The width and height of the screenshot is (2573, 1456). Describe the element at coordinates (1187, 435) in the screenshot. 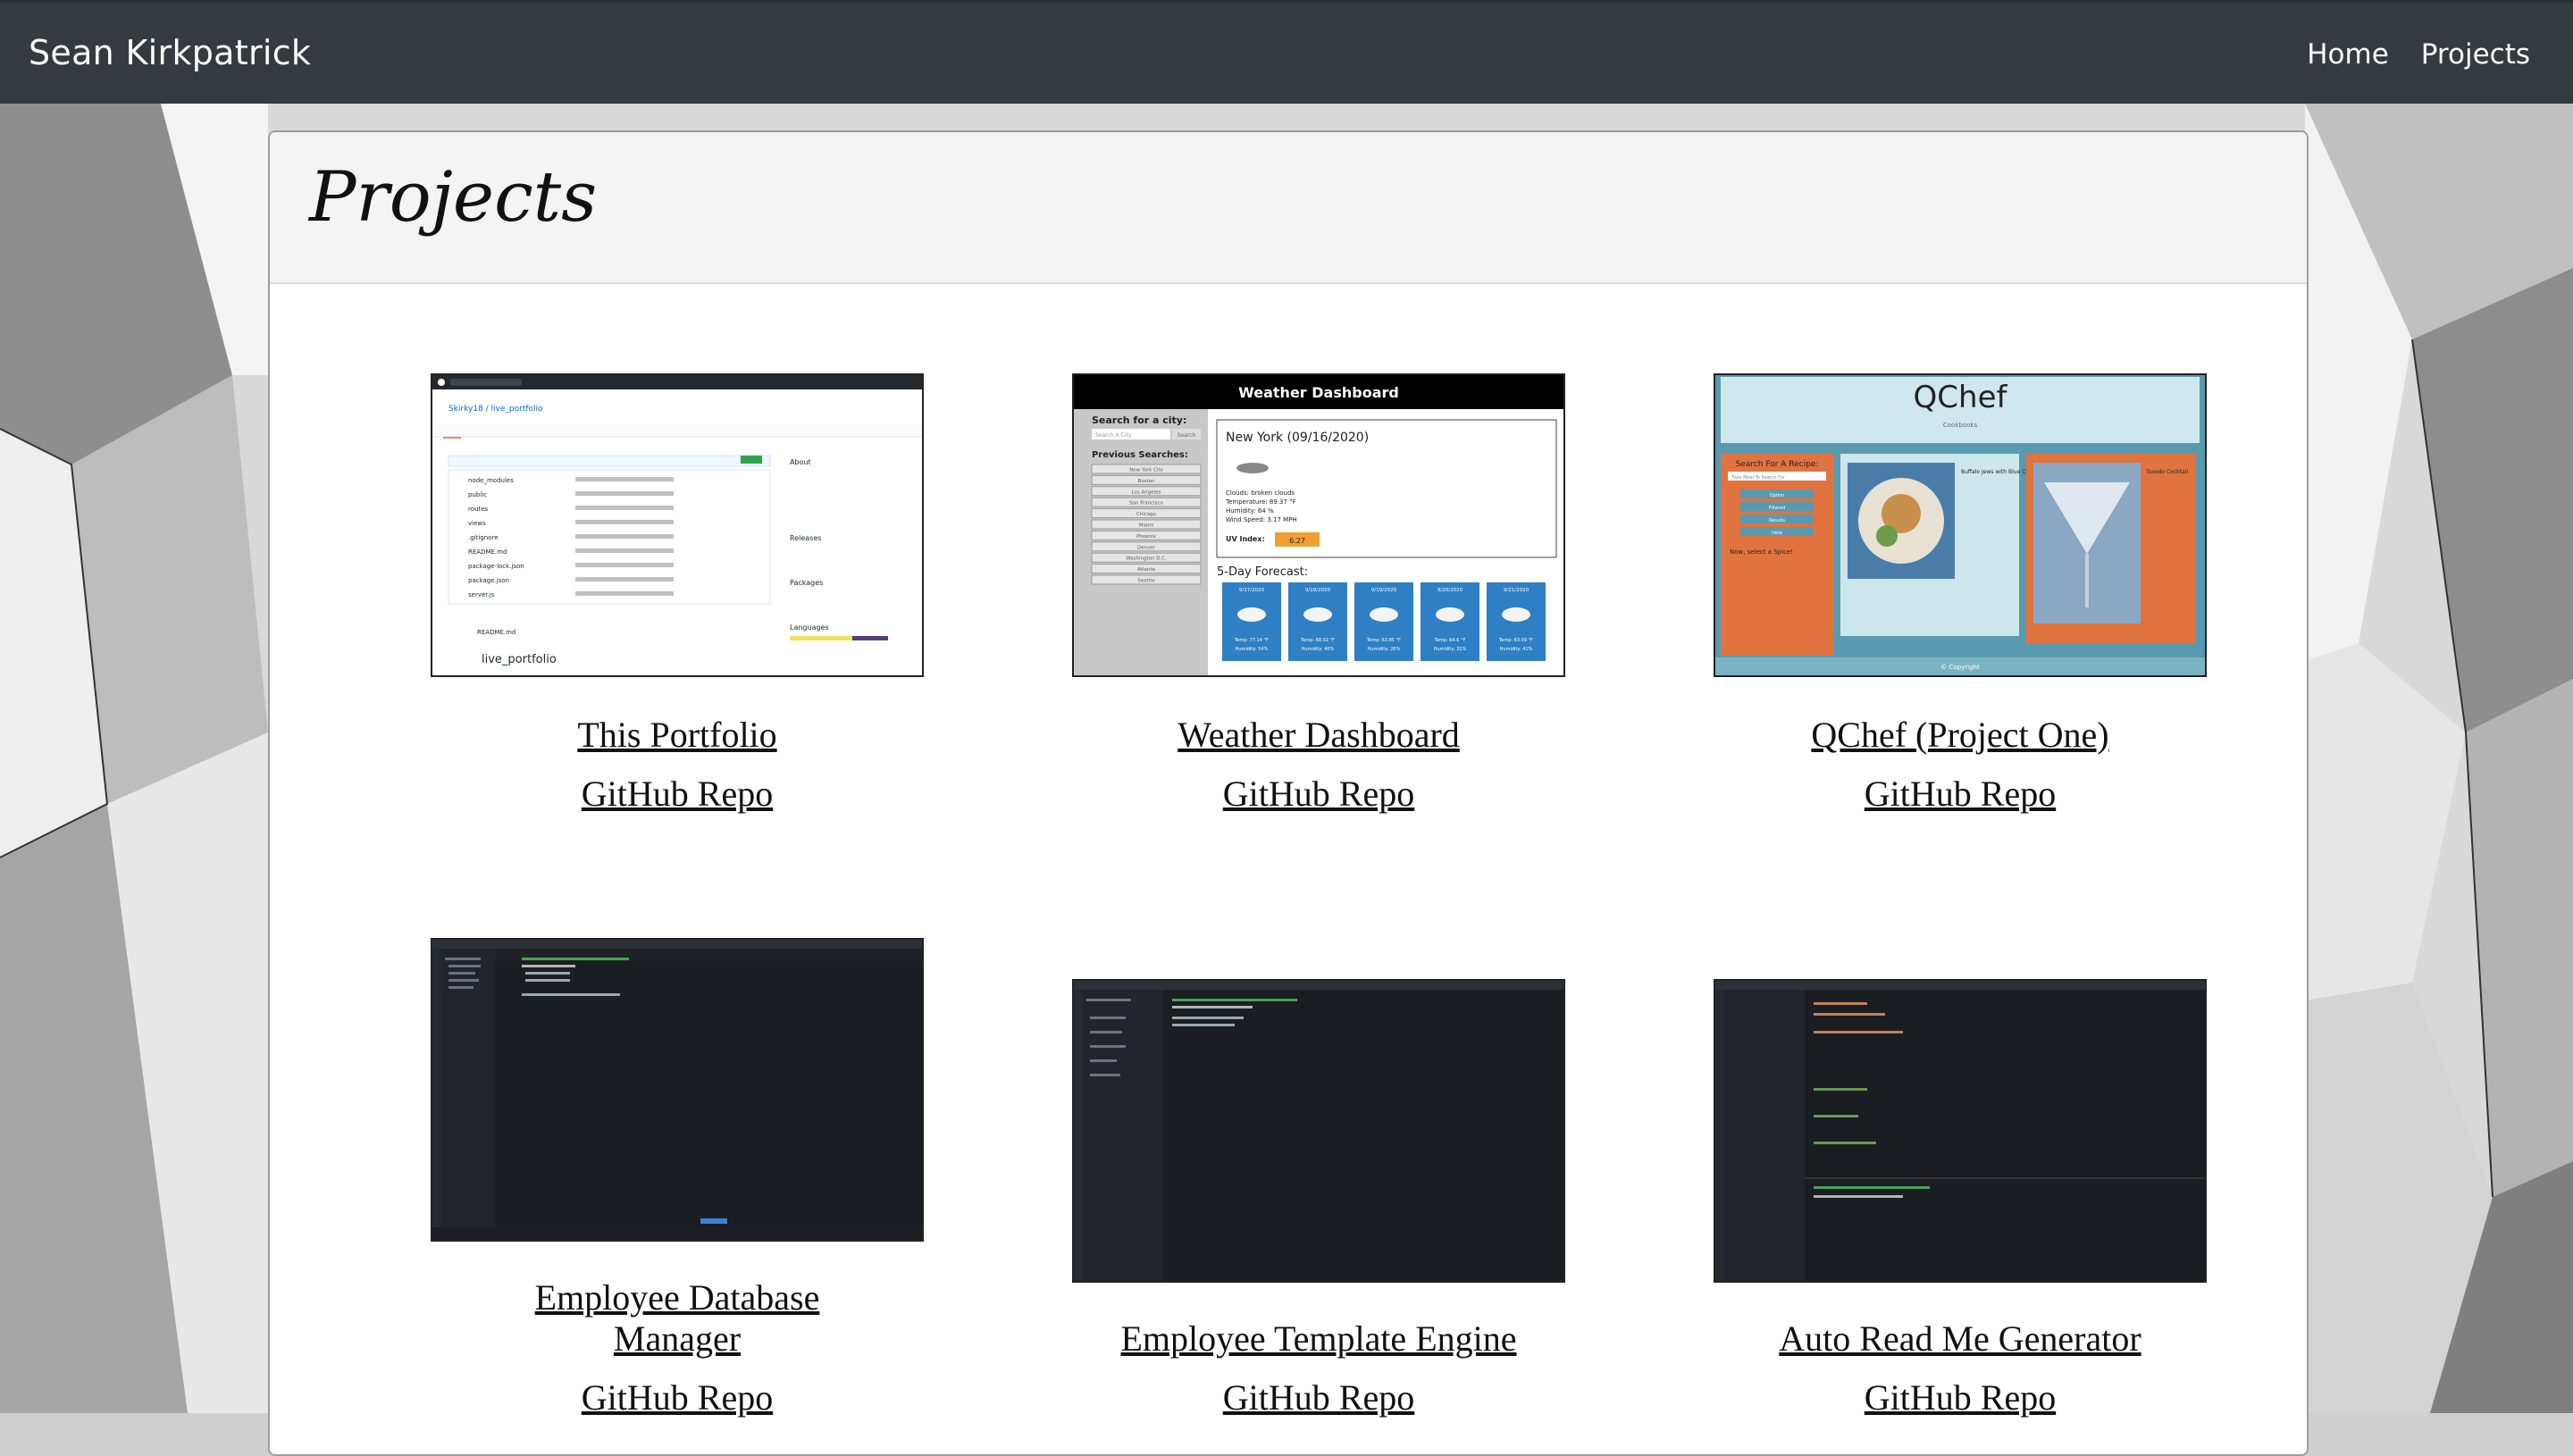

I see `svg-text: Search` at that location.